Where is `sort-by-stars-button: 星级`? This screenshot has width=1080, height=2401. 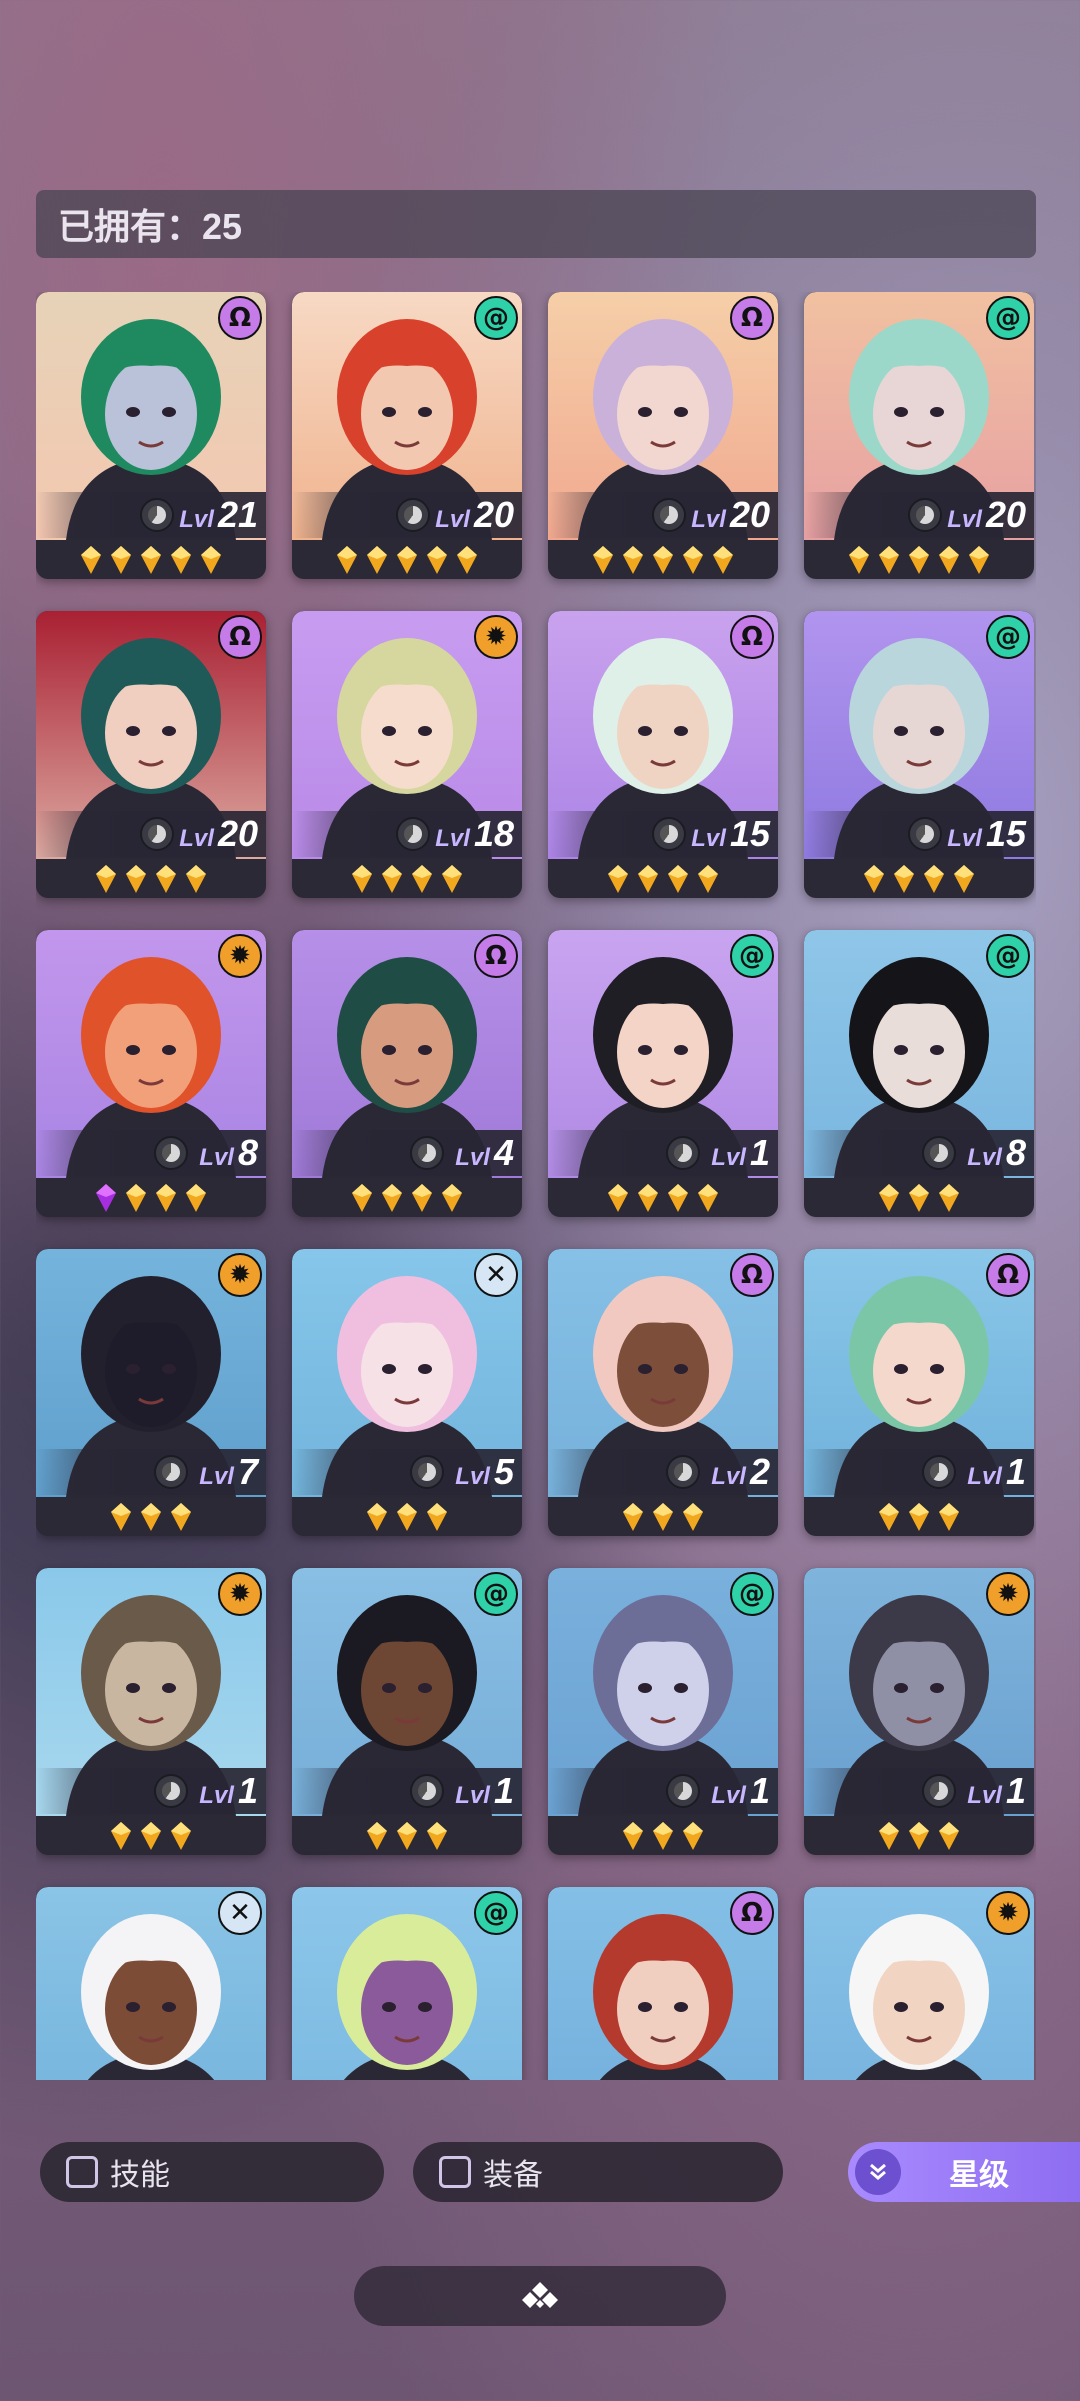 sort-by-stars-button: 星级 is located at coordinates (964, 2172).